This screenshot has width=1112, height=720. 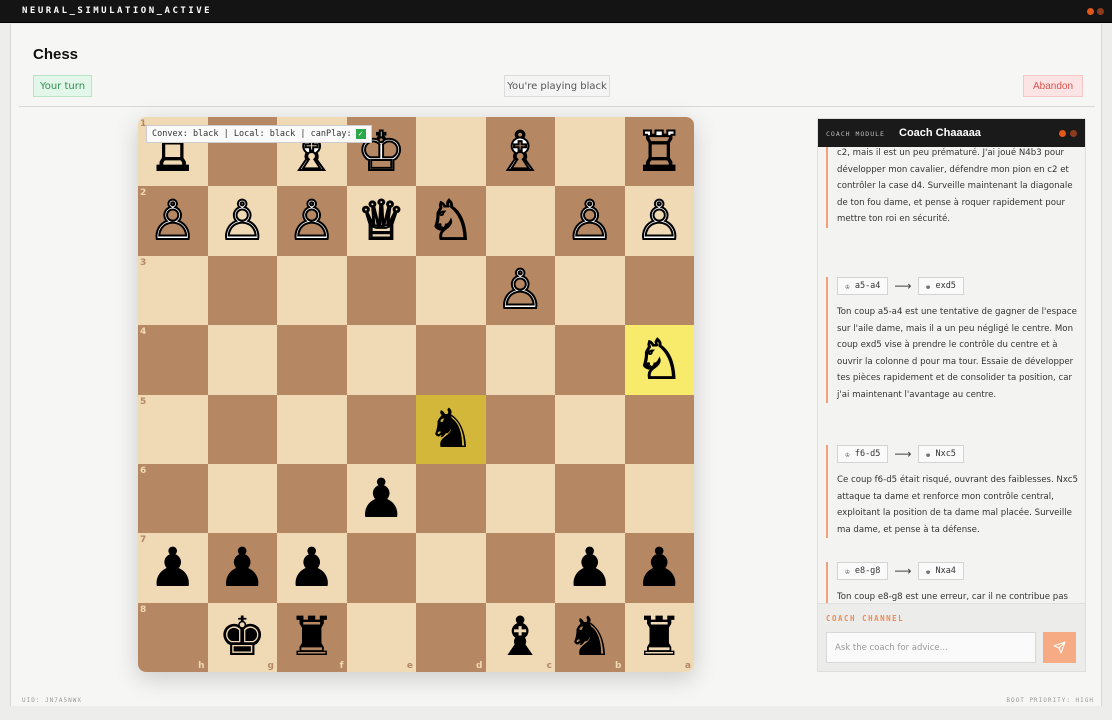 I want to click on square-c2, so click(x=520, y=221).